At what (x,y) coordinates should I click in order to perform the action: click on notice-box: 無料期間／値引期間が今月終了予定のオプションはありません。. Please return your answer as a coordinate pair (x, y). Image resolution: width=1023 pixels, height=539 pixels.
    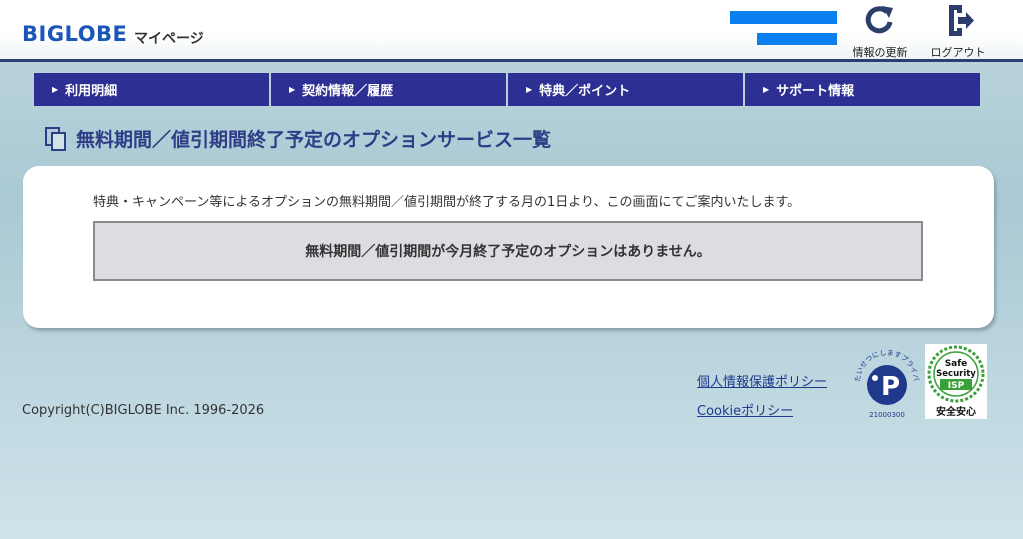
    Looking at the image, I should click on (508, 251).